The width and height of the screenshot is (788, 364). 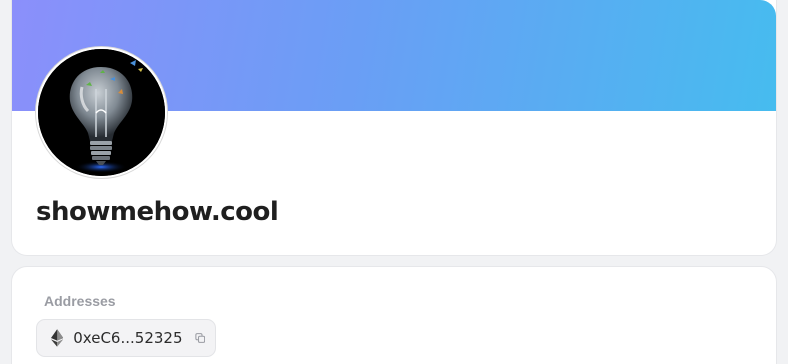 I want to click on ethereum-icon, so click(x=57, y=338).